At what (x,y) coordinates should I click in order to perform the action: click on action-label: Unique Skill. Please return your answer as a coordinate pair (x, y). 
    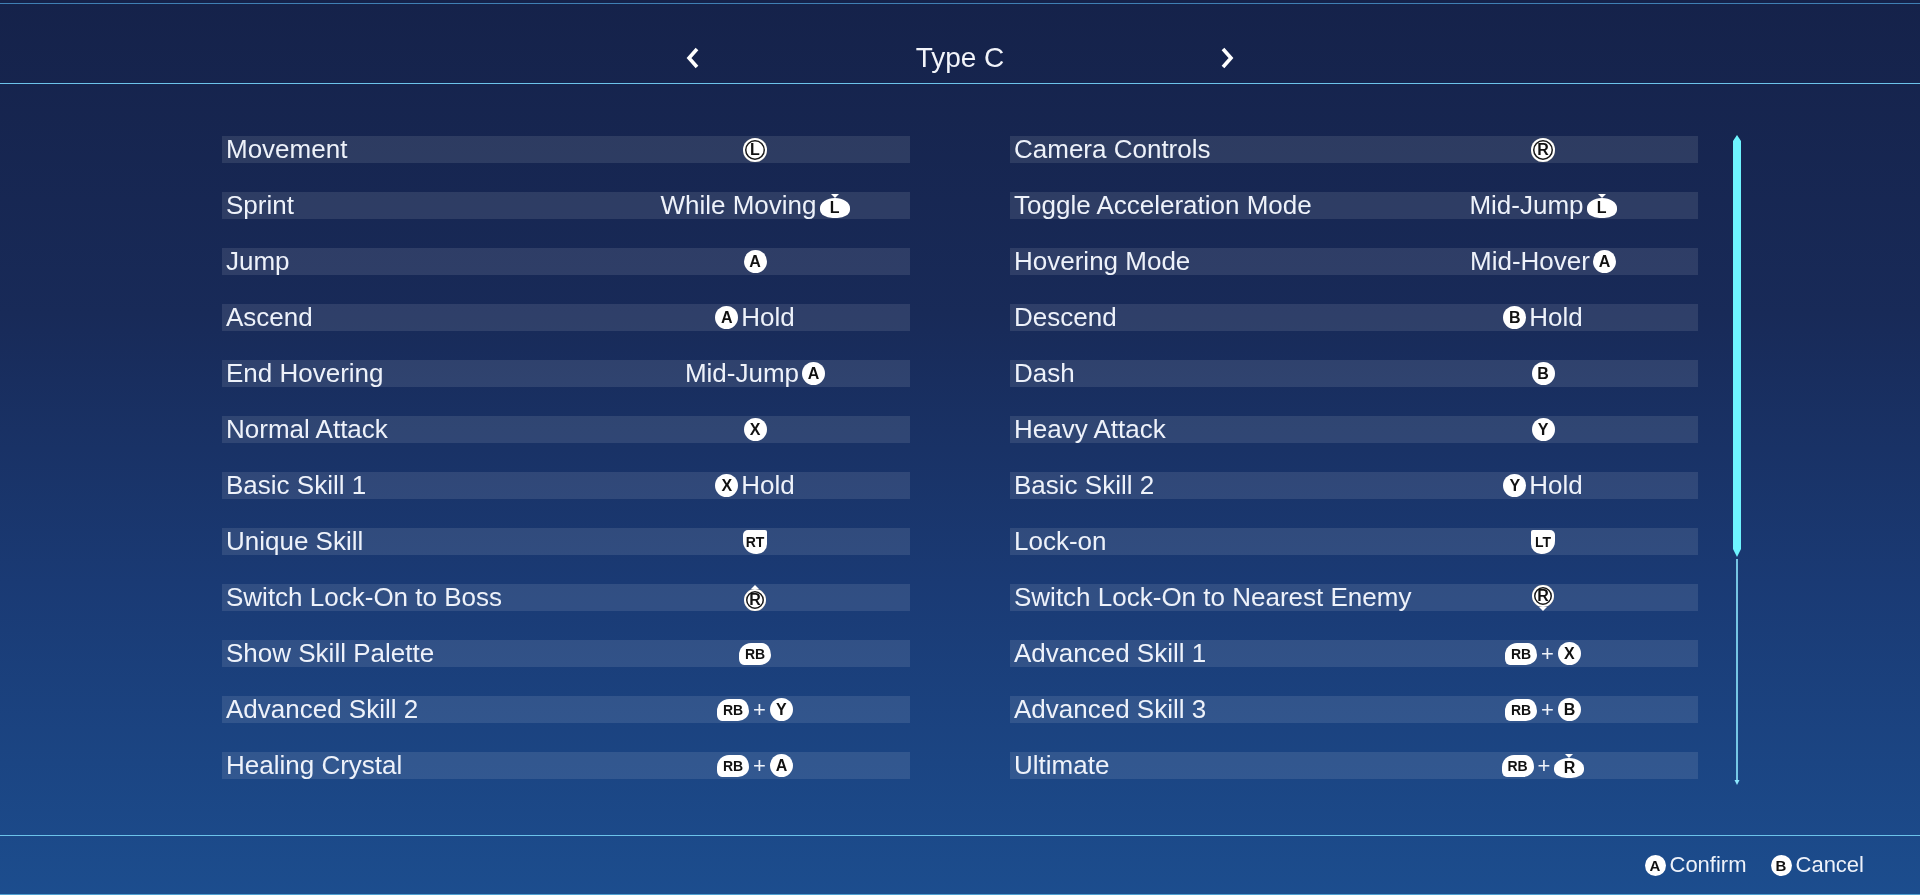
    Looking at the image, I should click on (294, 541).